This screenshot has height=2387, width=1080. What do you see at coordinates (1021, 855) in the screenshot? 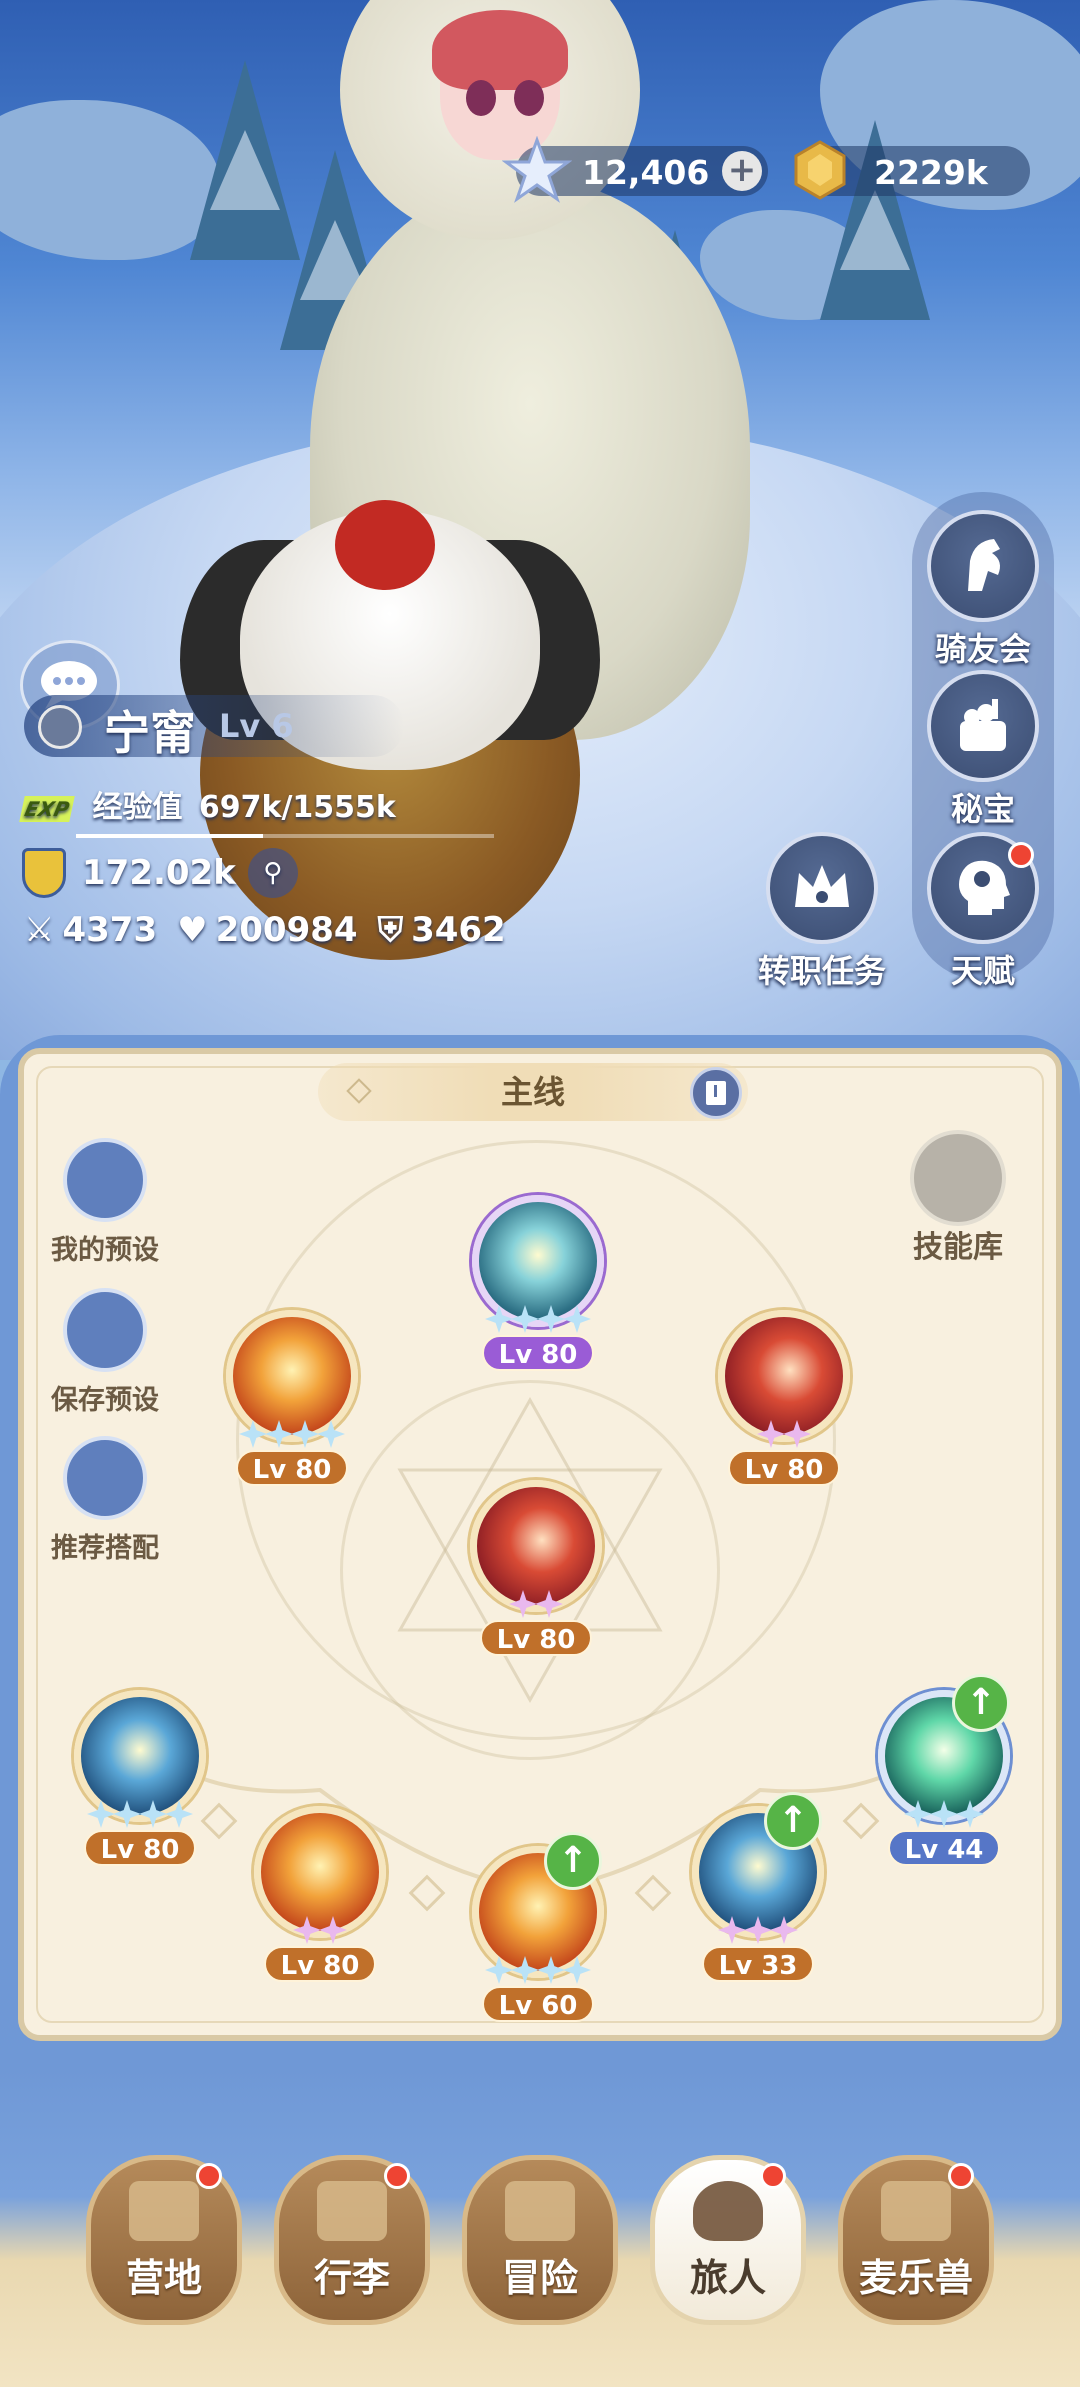
I see `talent-notification-dot` at bounding box center [1021, 855].